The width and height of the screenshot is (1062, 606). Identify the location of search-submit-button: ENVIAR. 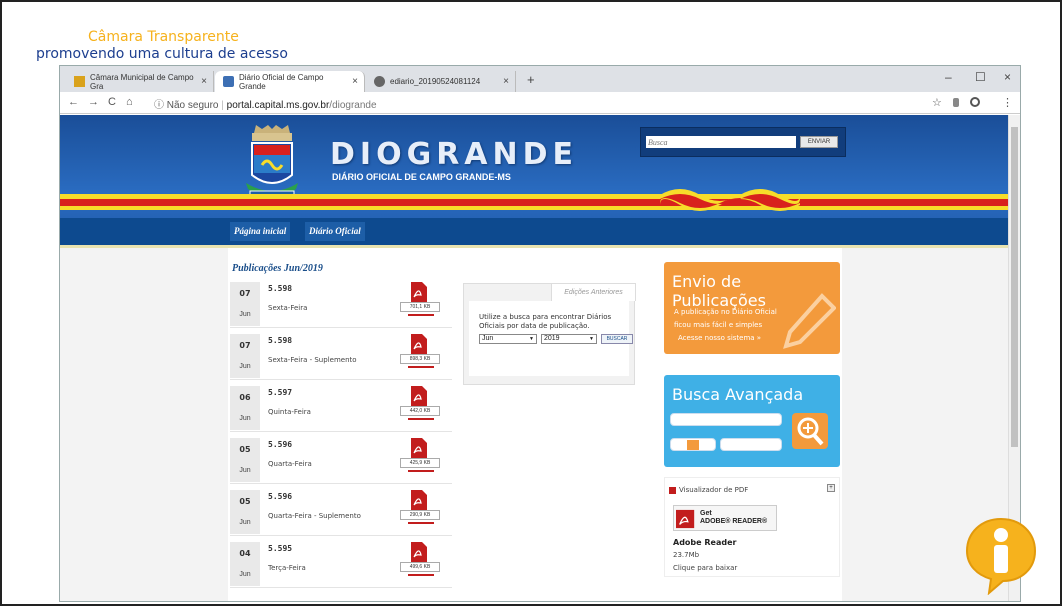
(819, 142).